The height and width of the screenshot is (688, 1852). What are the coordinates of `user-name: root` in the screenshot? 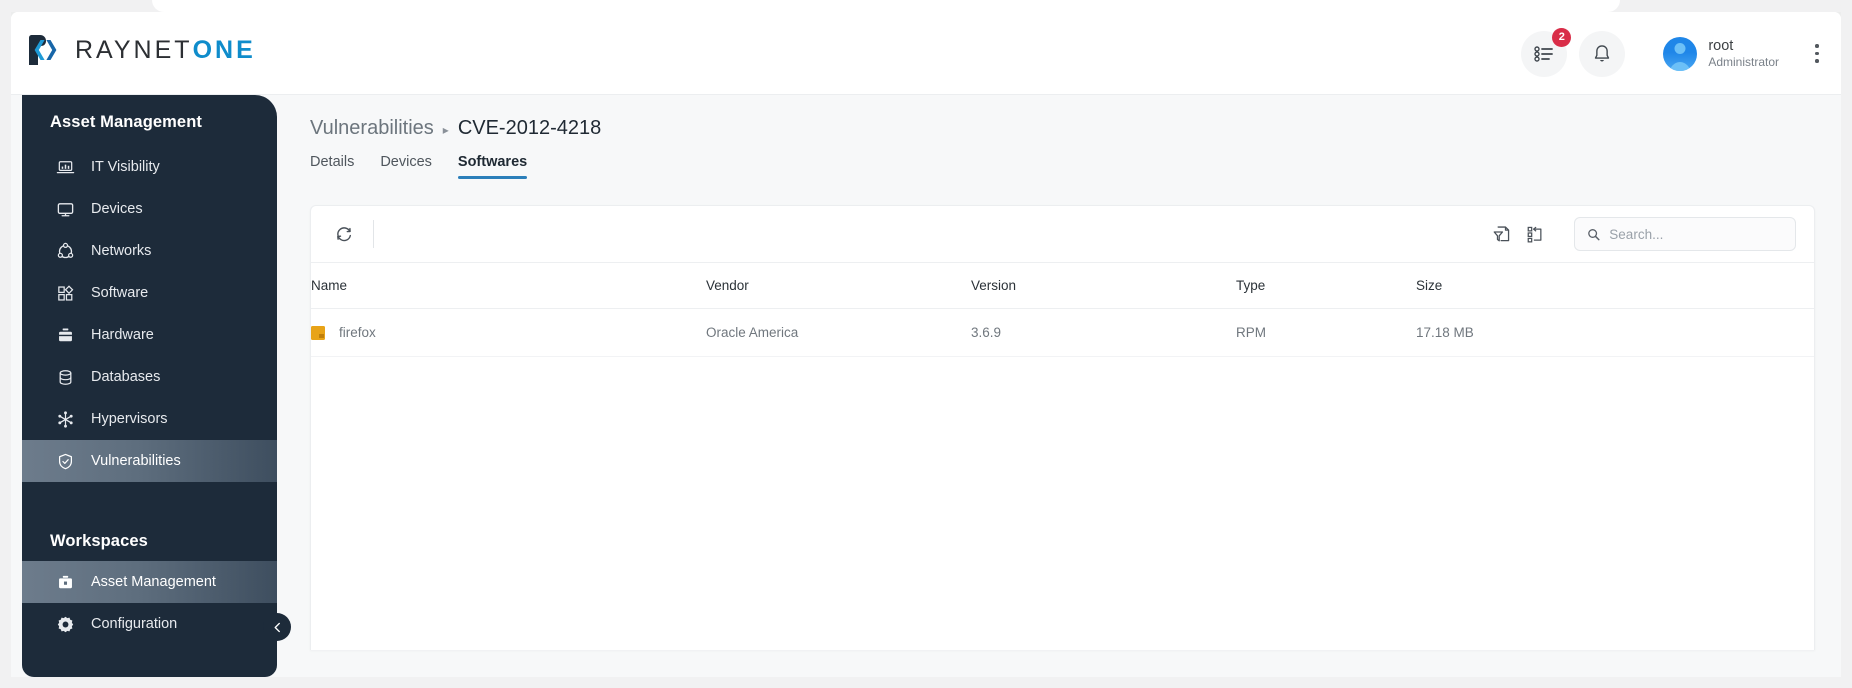 It's located at (1721, 45).